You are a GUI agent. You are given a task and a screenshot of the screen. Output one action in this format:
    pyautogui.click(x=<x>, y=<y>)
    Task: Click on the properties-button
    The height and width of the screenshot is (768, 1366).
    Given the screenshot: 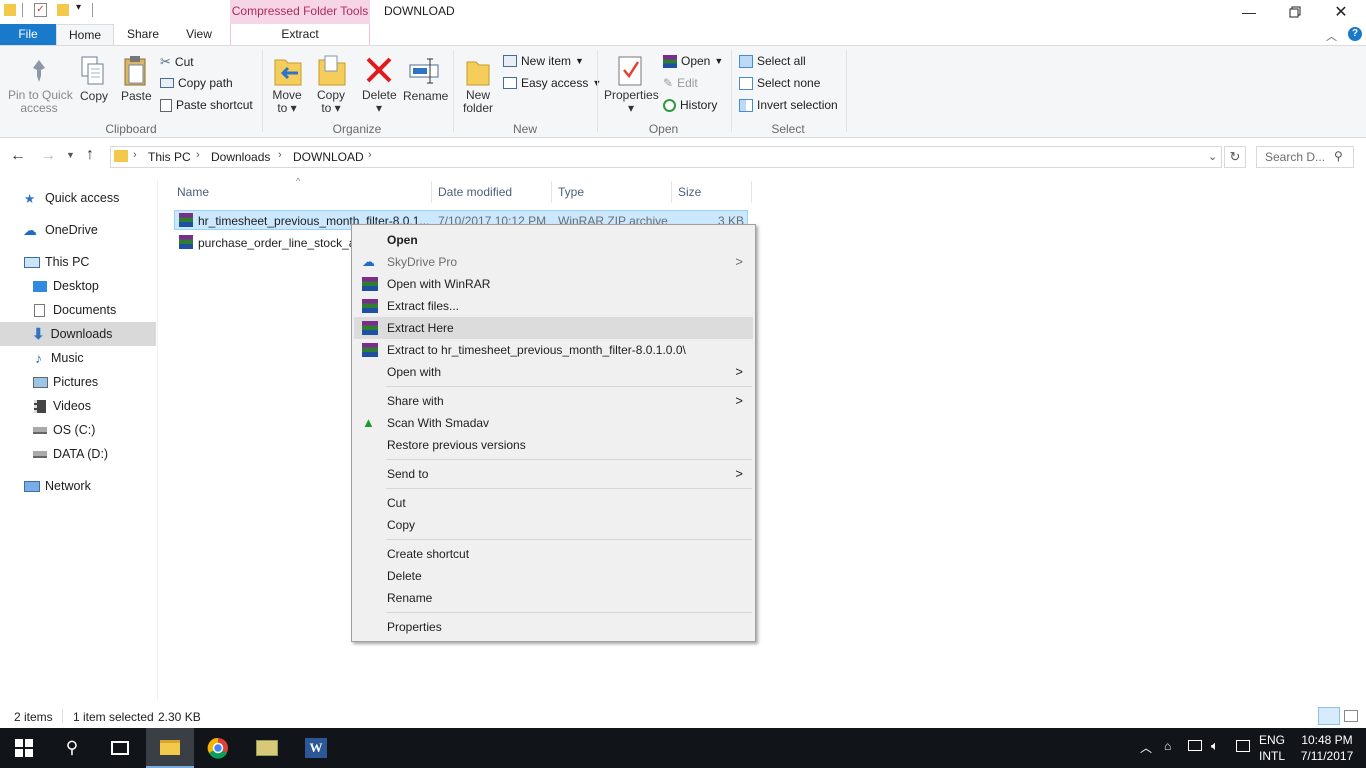 What is the action you would take?
    pyautogui.click(x=630, y=71)
    